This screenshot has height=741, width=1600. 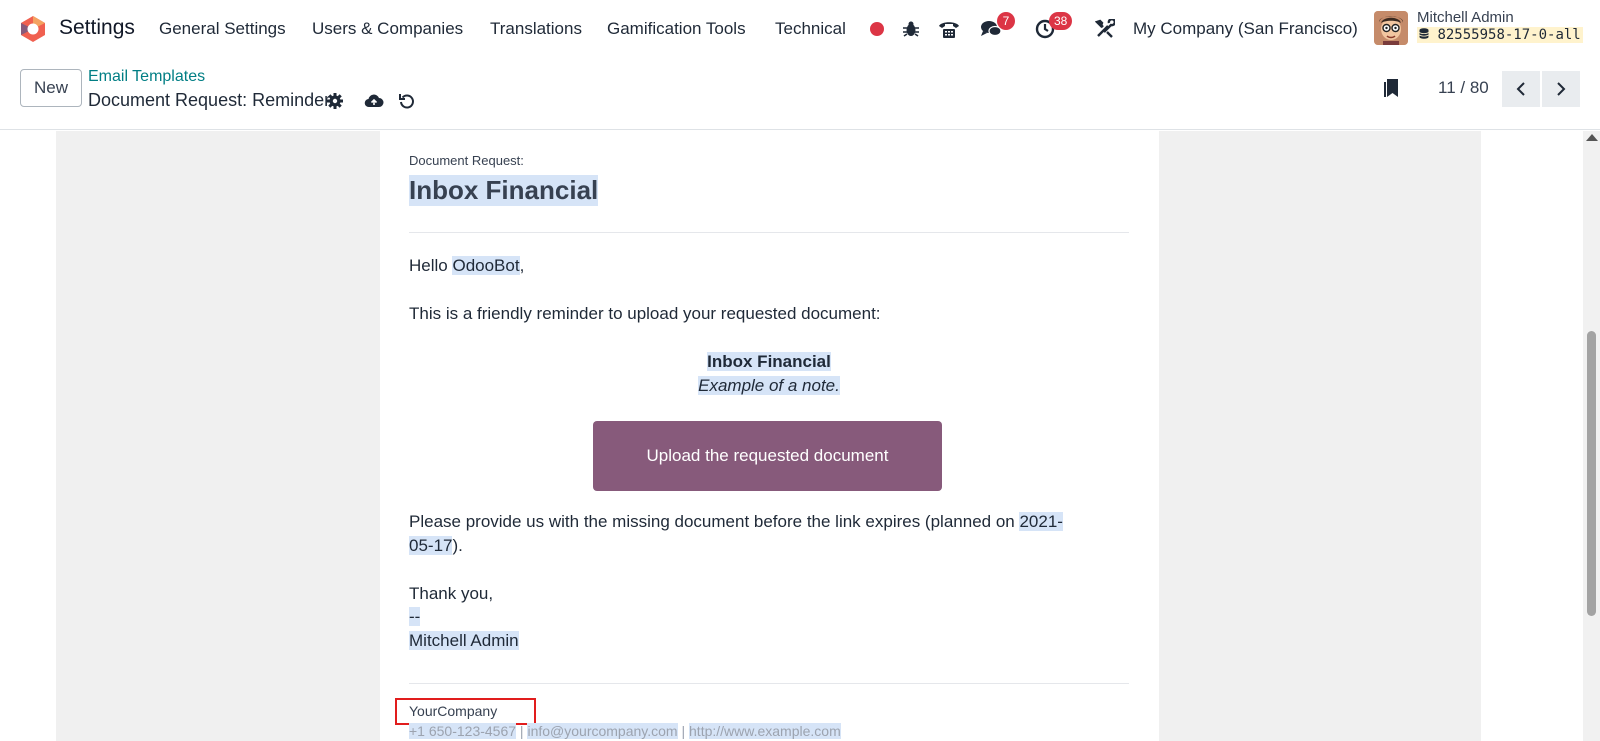 What do you see at coordinates (33, 29) in the screenshot?
I see `odoo-logo-icon` at bounding box center [33, 29].